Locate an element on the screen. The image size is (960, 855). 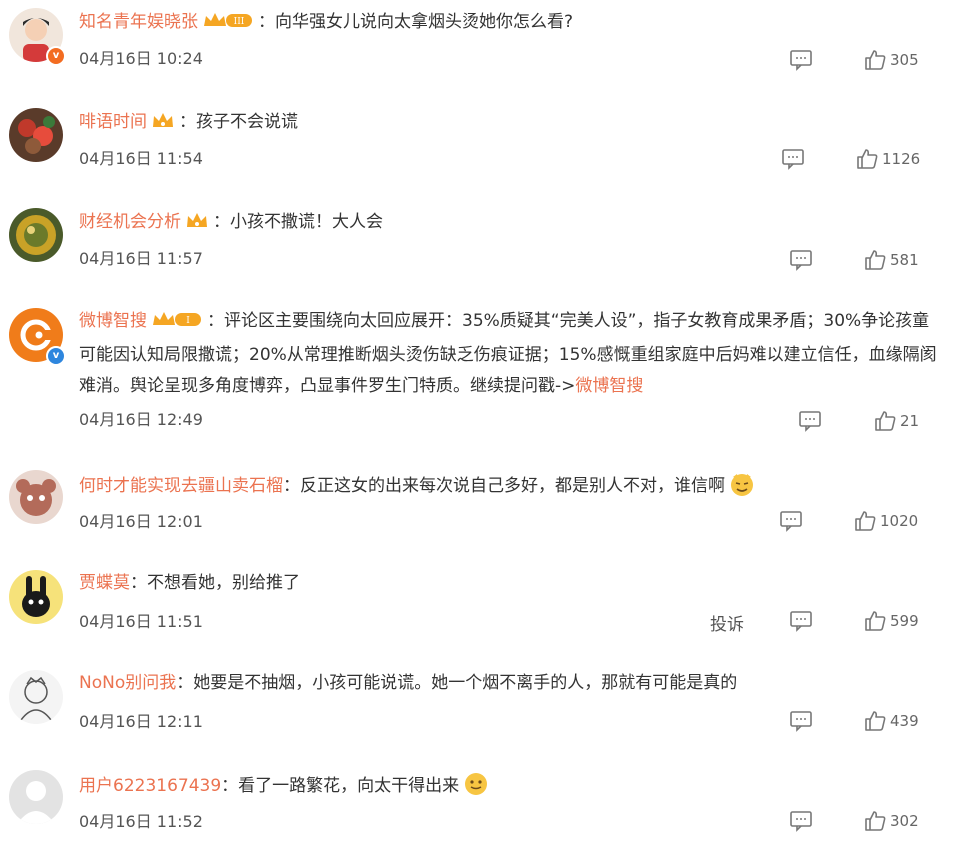
like-button: 439 is located at coordinates (891, 721).